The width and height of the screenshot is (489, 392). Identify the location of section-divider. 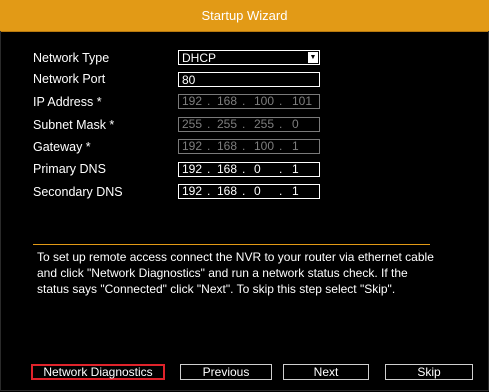
(231, 244).